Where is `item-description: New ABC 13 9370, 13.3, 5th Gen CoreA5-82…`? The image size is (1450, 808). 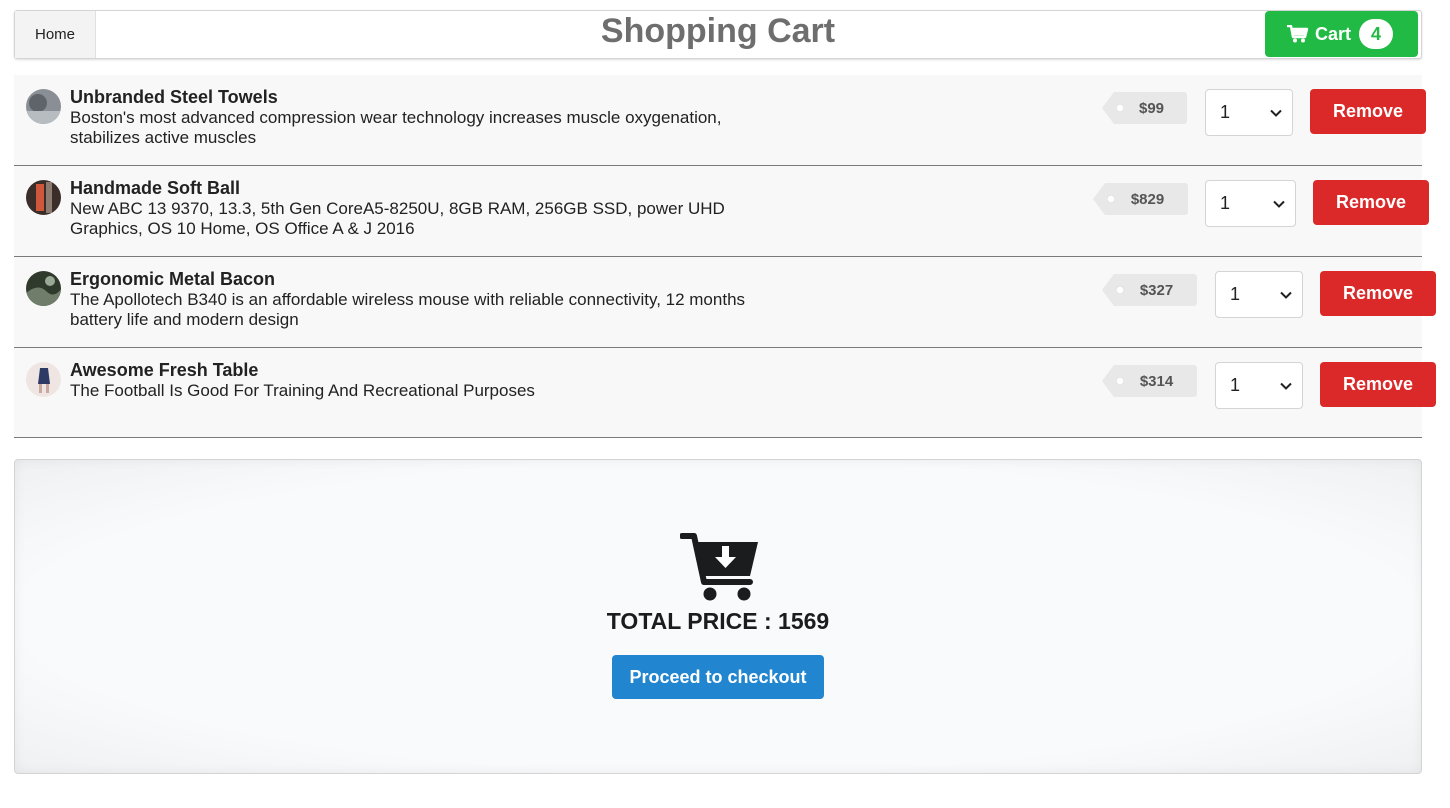
item-description: New ABC 13 9370, 13.3, 5th Gen CoreA5-82… is located at coordinates (397, 218).